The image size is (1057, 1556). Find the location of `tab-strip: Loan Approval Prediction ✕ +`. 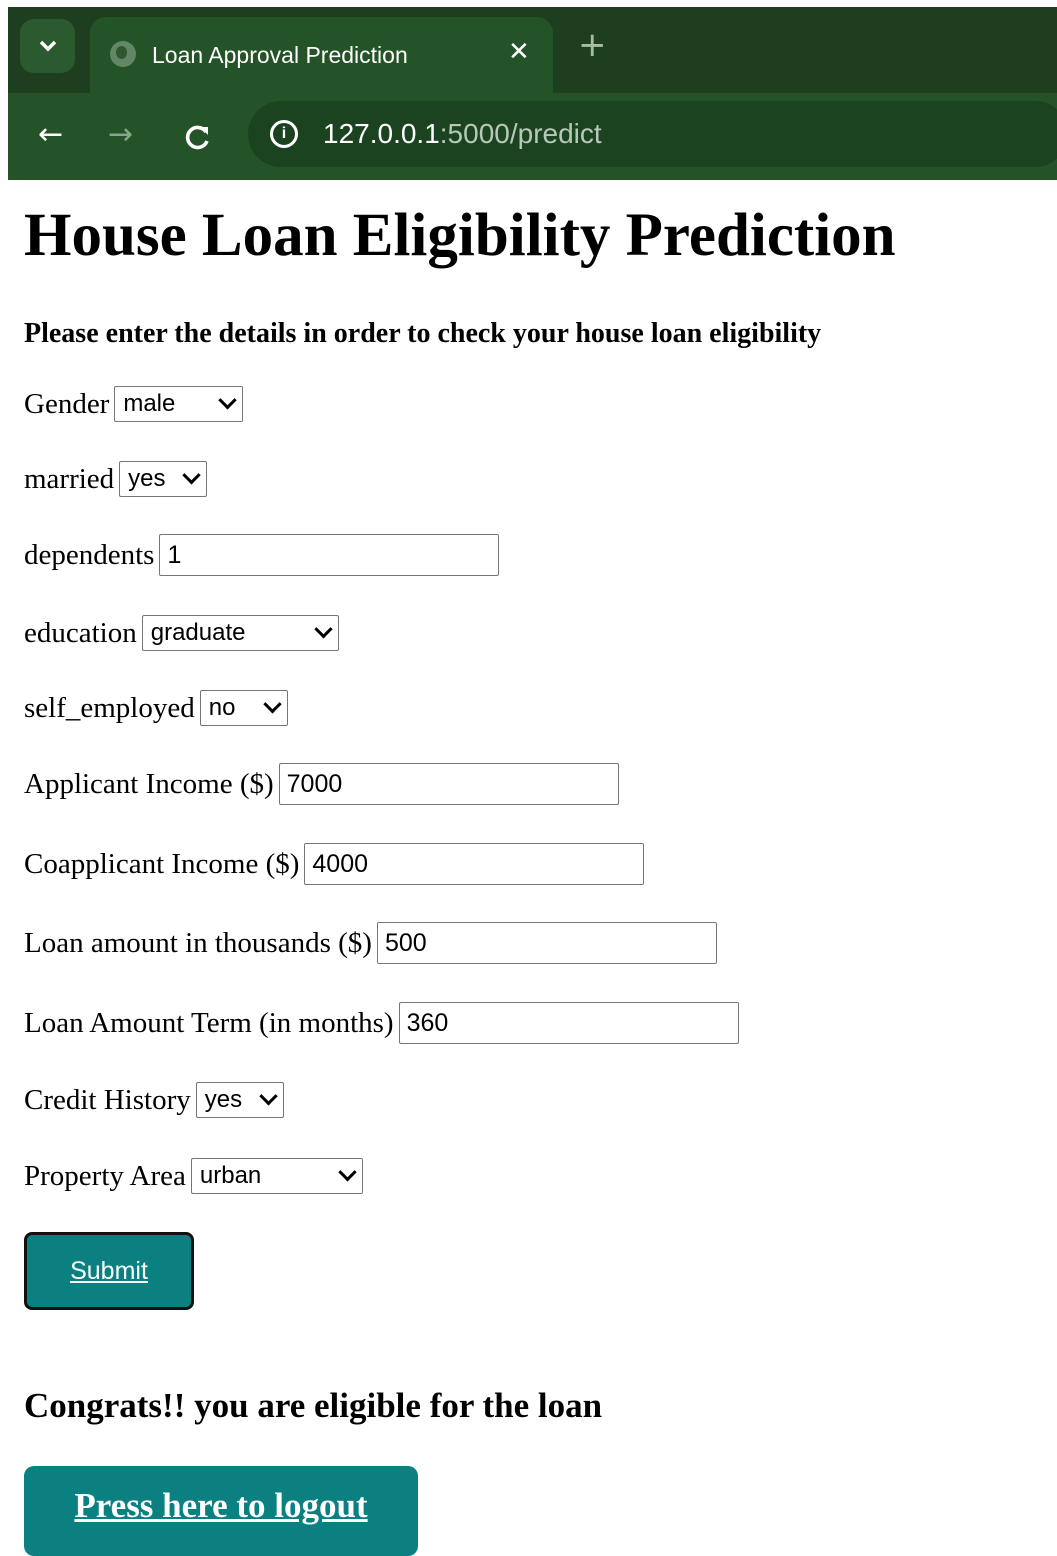

tab-strip: Loan Approval Prediction ✕ + is located at coordinates (532, 50).